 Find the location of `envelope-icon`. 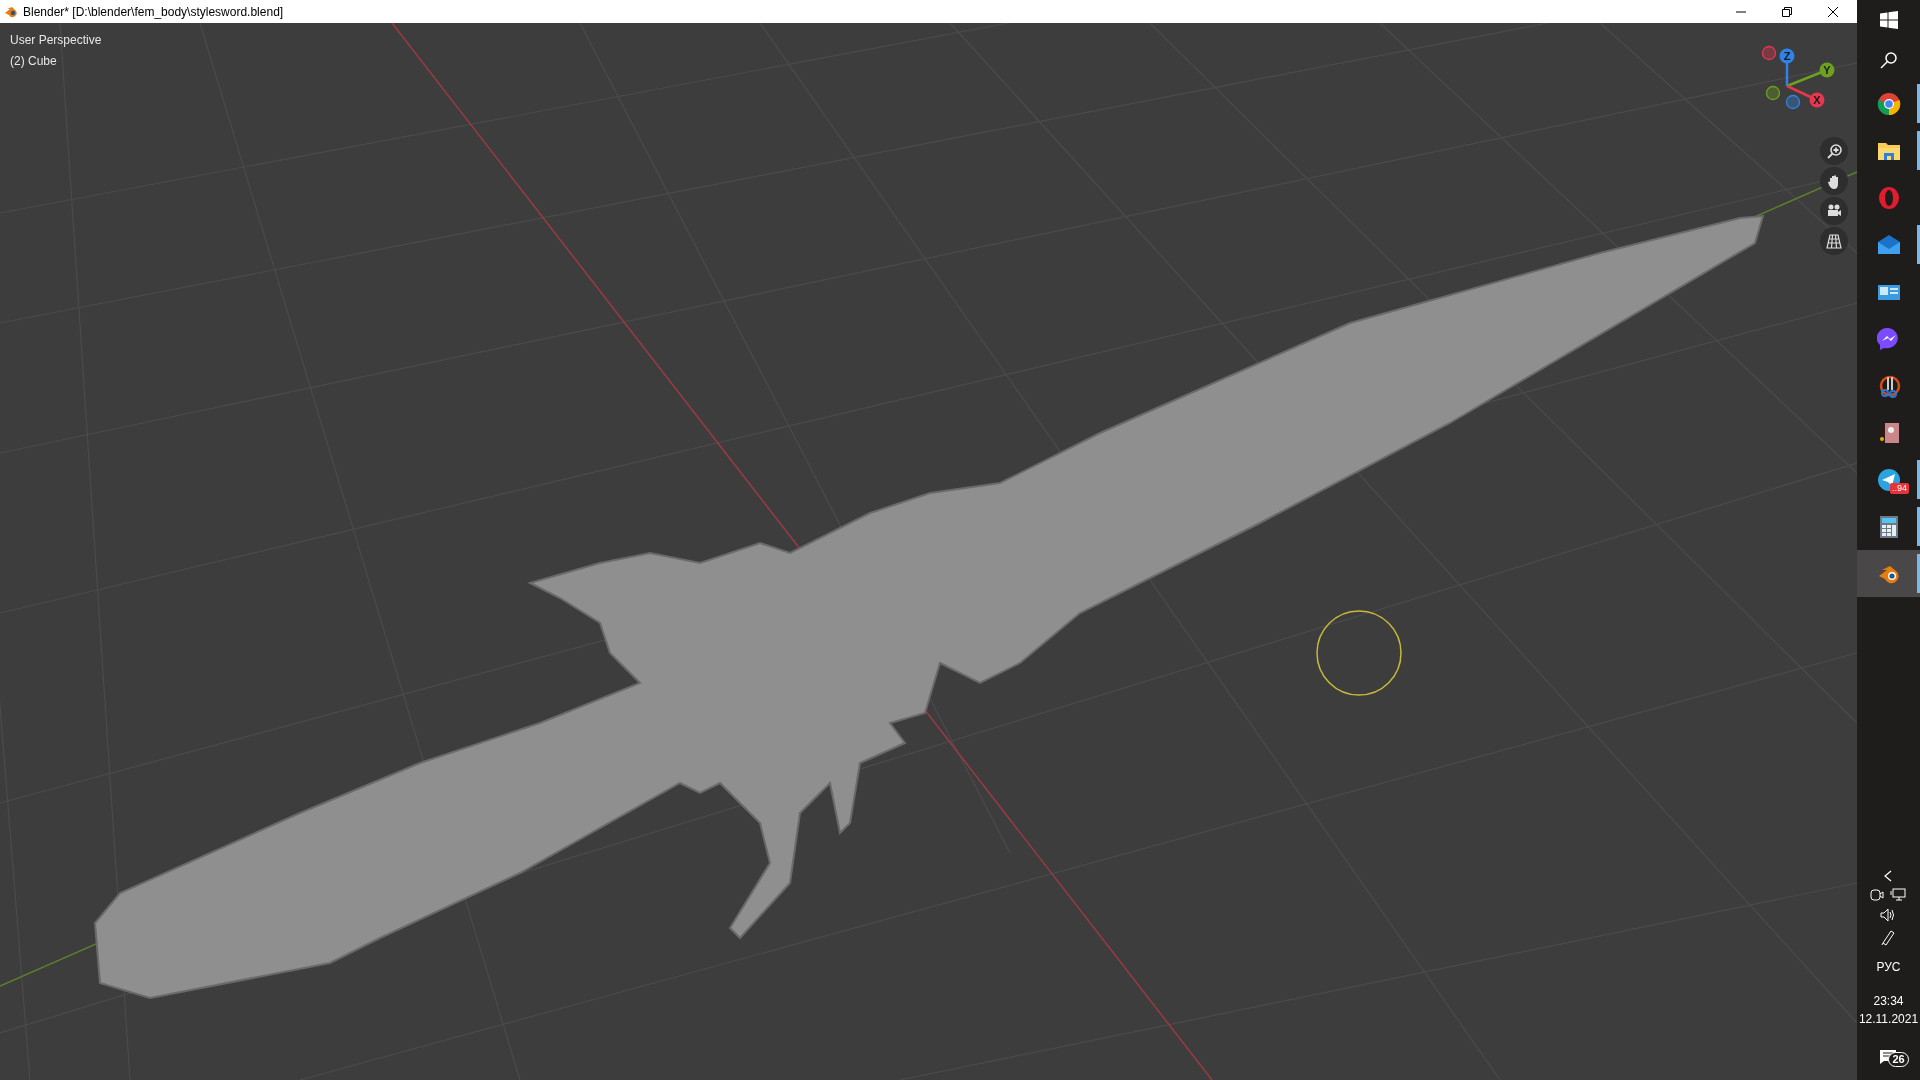

envelope-icon is located at coordinates (1888, 244).